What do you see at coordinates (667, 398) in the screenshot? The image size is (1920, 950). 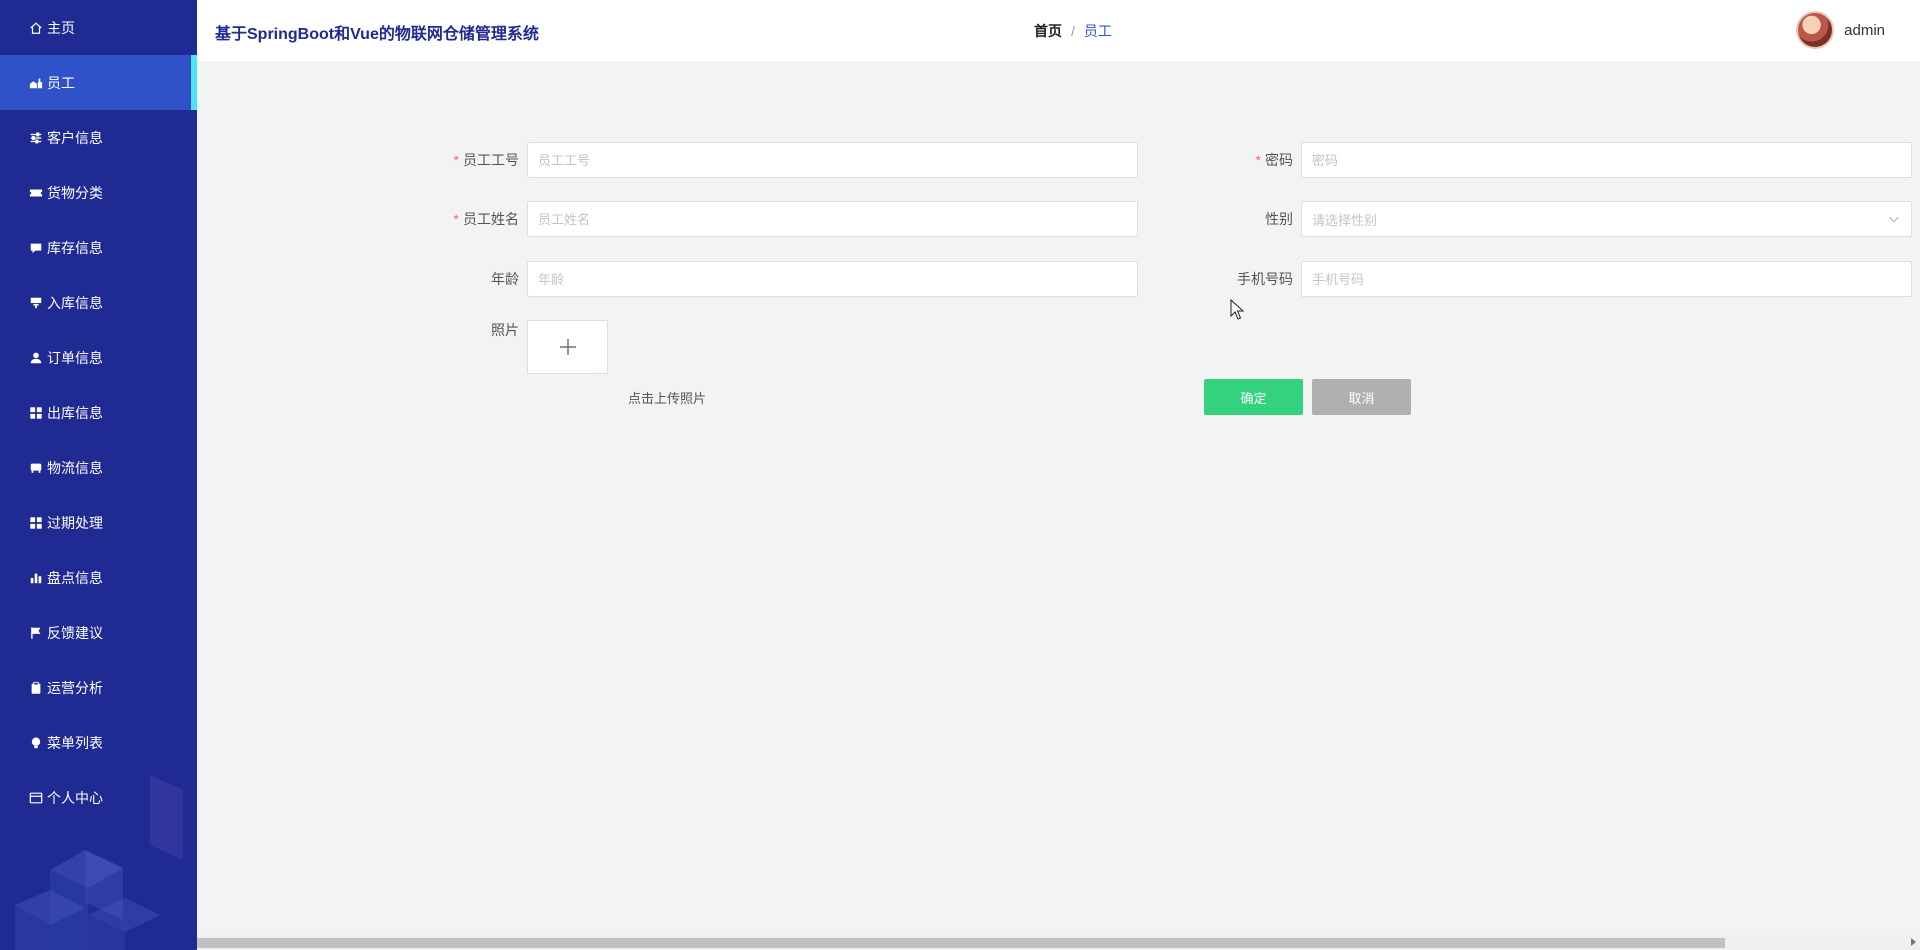 I see `upload-tip: 点击上传照片` at bounding box center [667, 398].